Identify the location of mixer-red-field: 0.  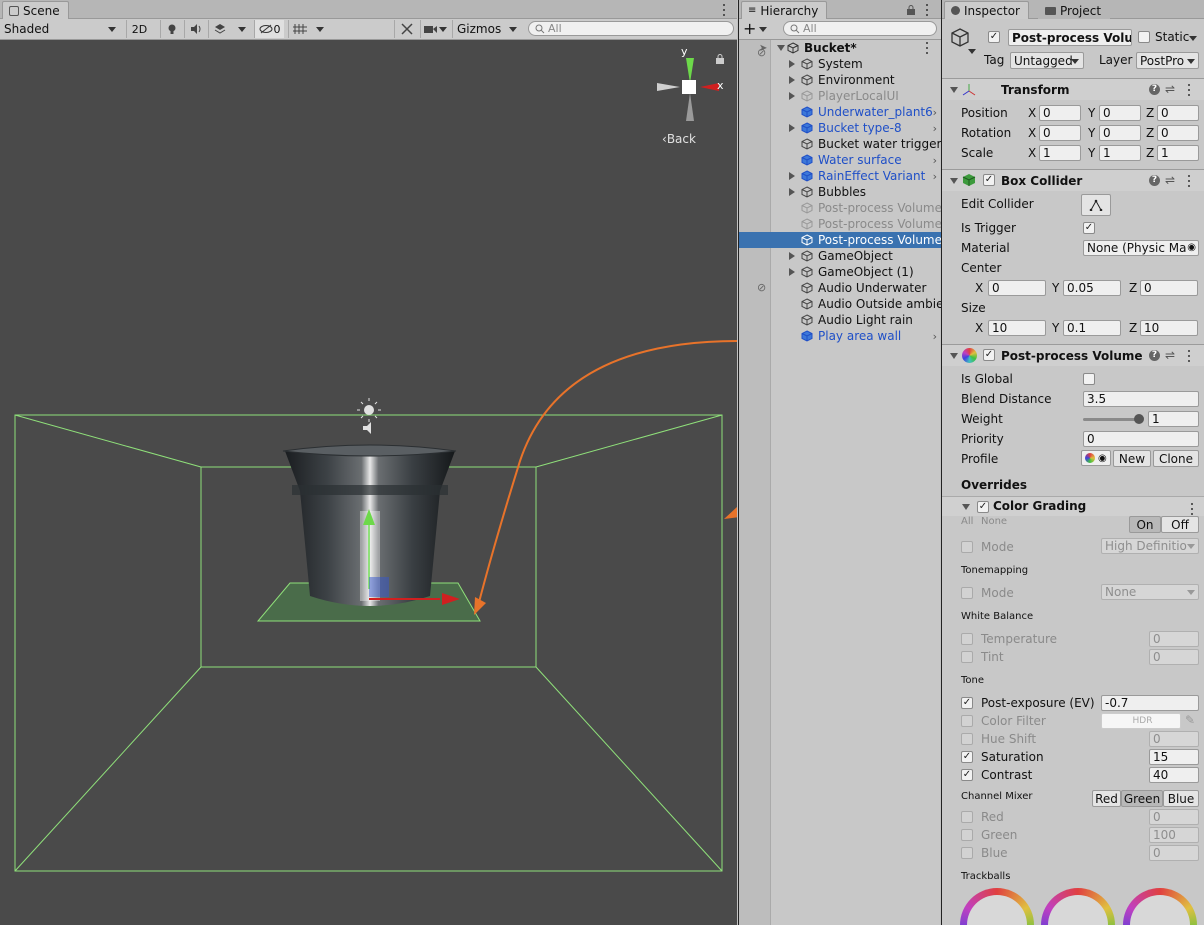
(1174, 817).